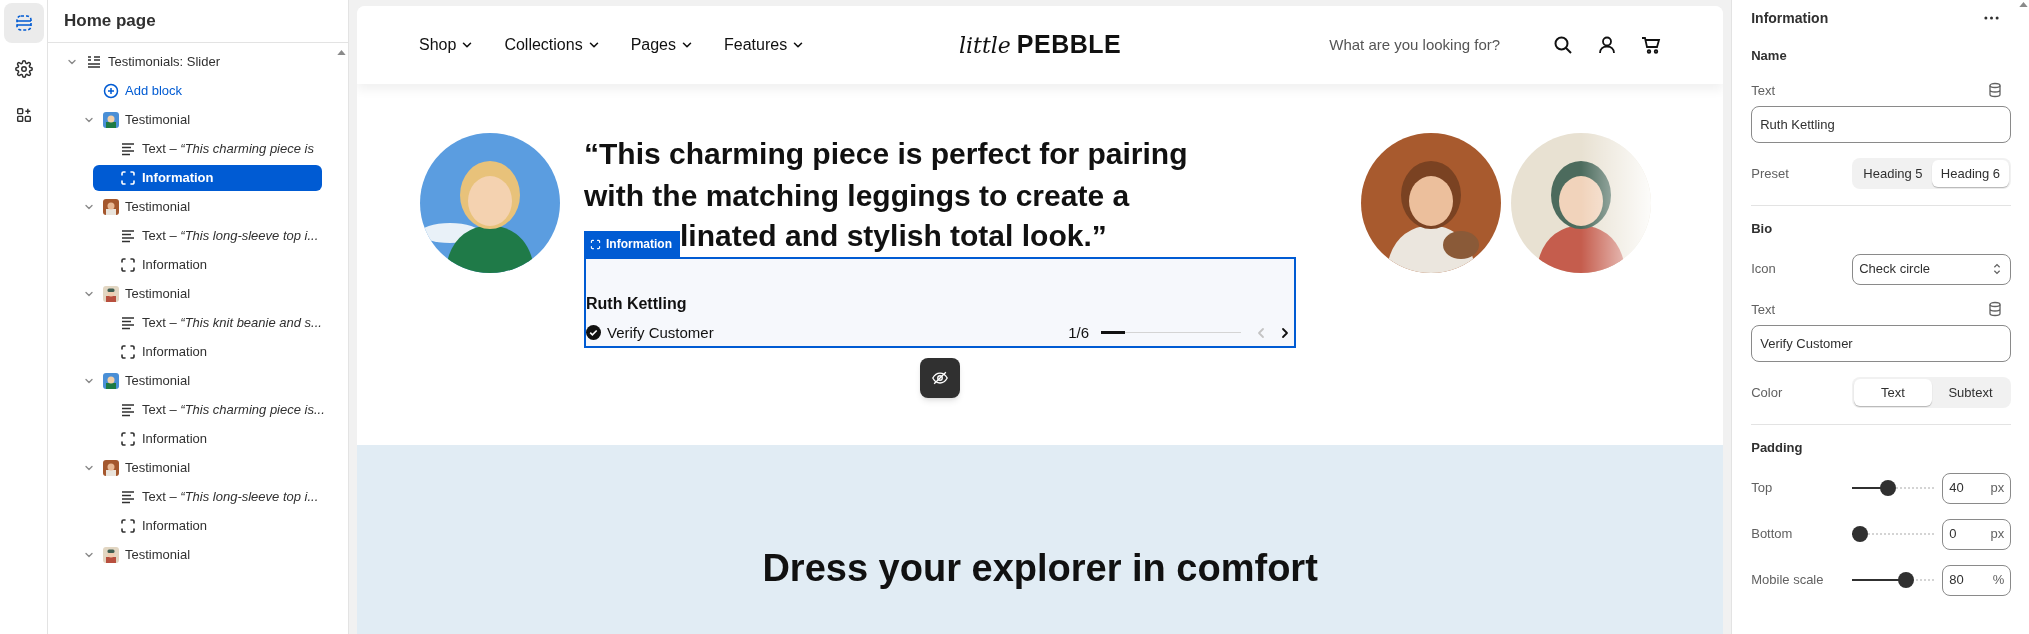 This screenshot has width=2029, height=634. Describe the element at coordinates (1770, 173) in the screenshot. I see `field-label: Preset` at that location.